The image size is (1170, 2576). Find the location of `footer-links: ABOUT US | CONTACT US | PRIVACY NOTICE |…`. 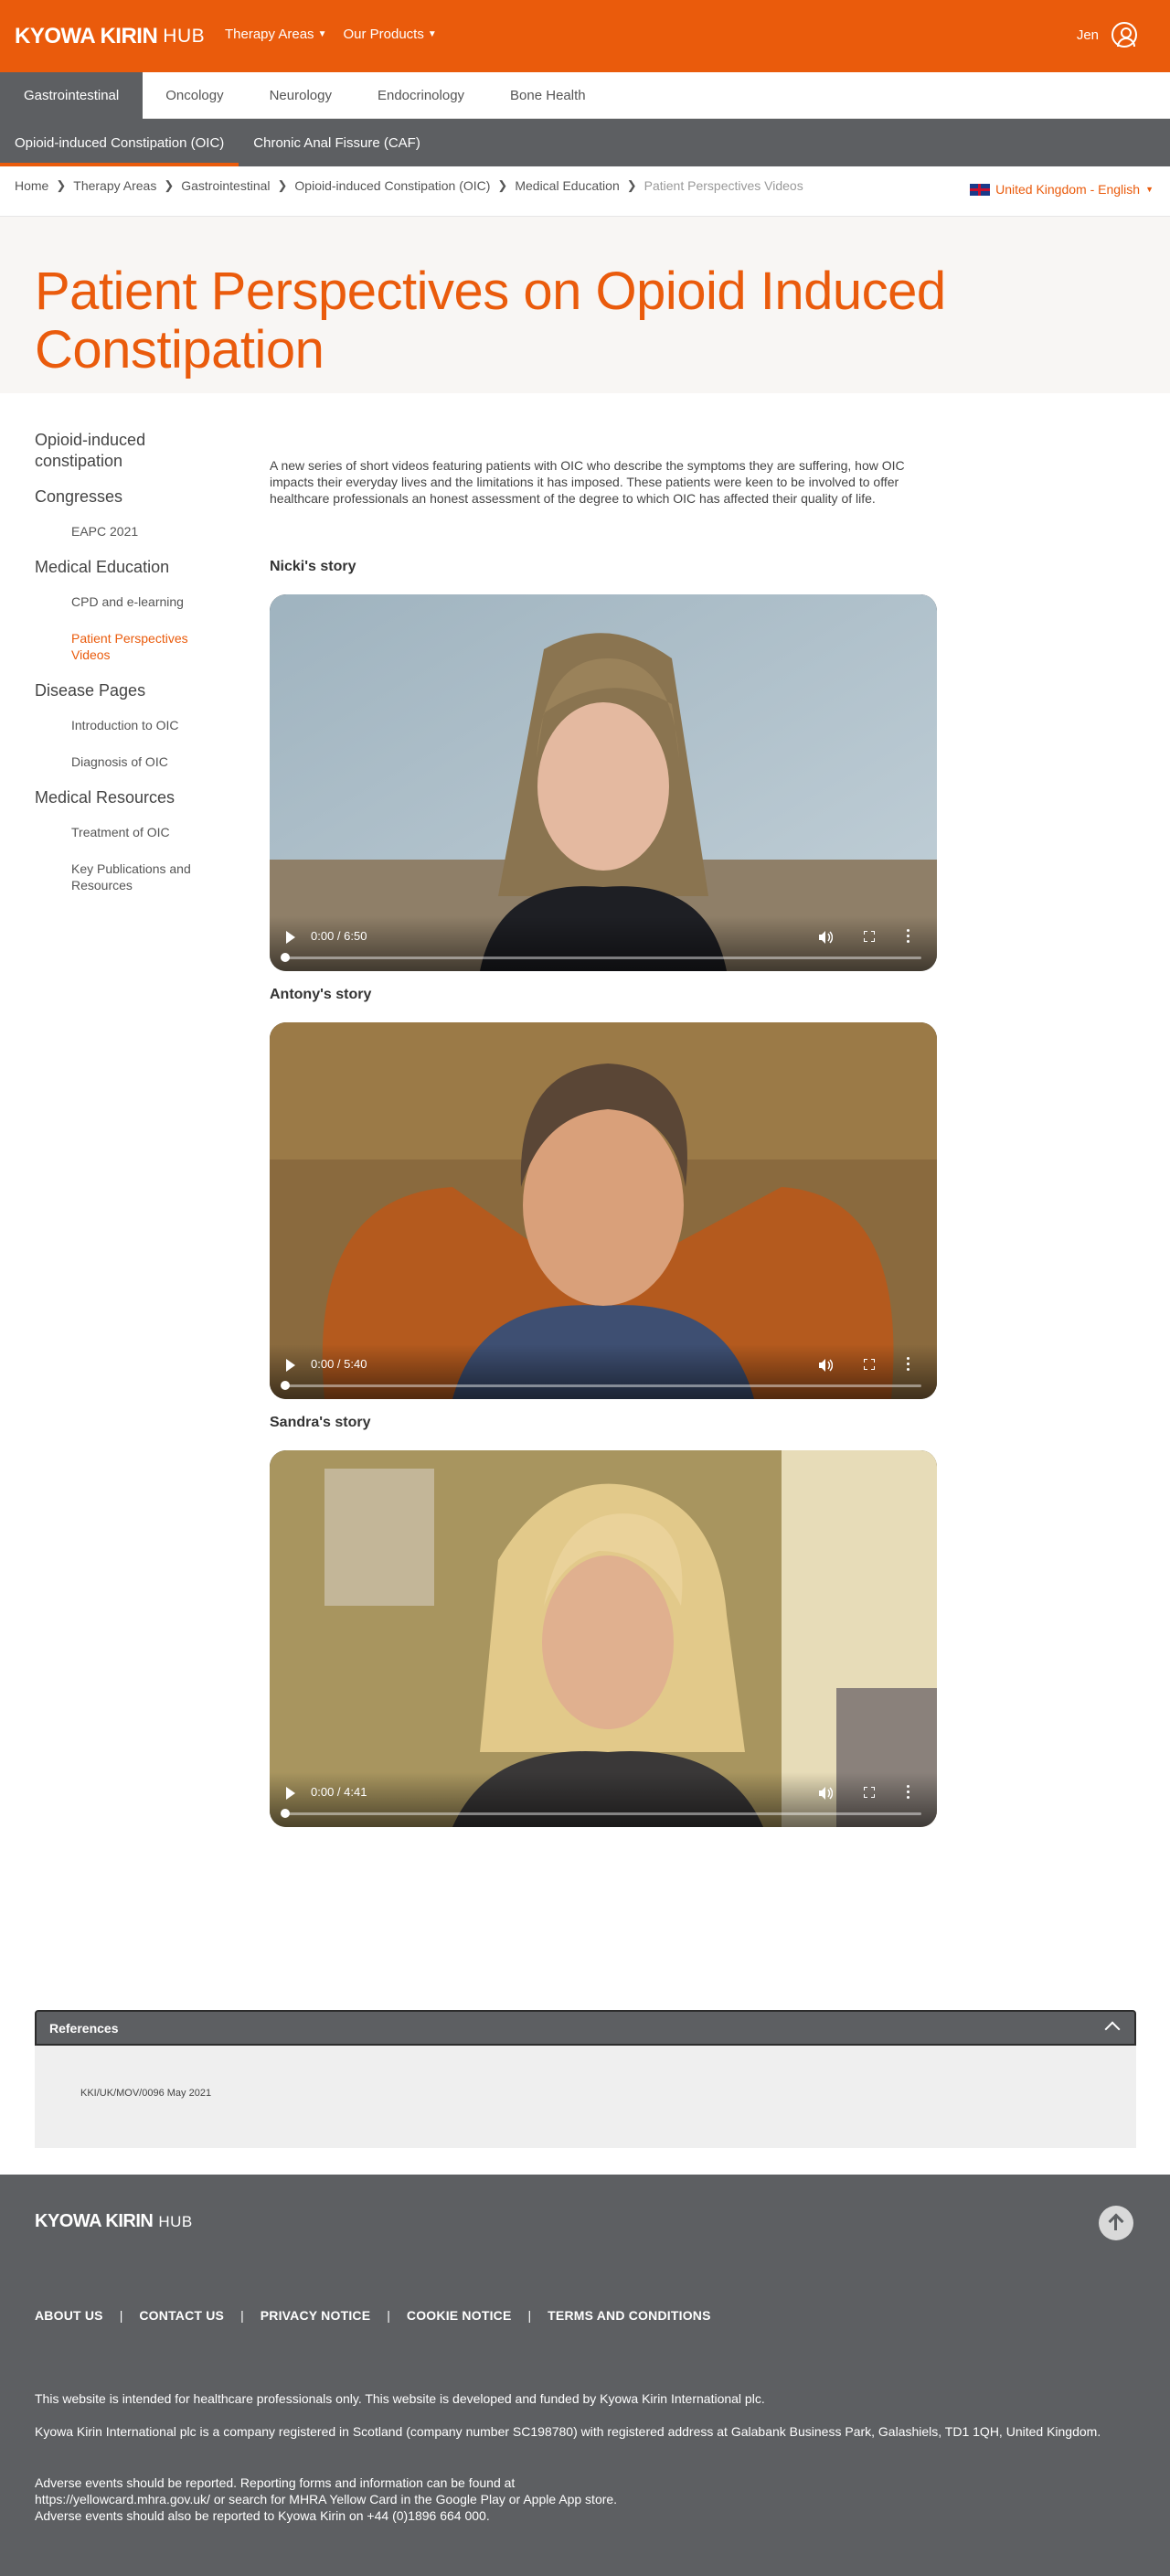

footer-links: ABOUT US | CONTACT US | PRIVACY NOTICE |… is located at coordinates (373, 2315).